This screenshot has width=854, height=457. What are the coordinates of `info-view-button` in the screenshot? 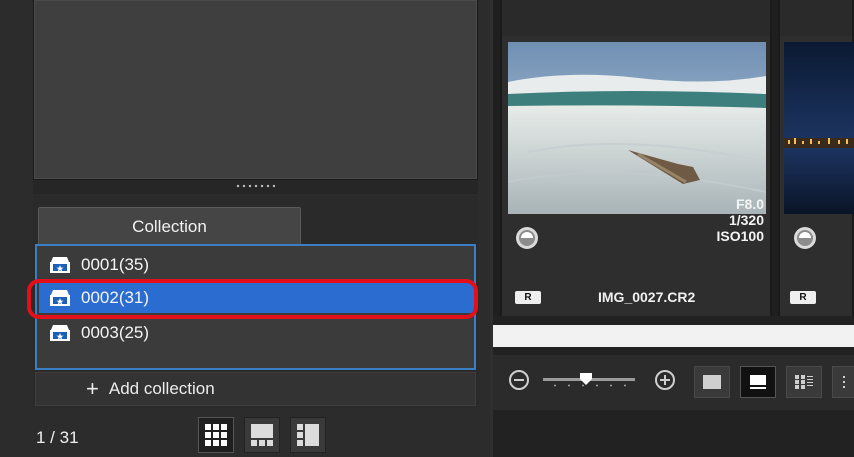 It's located at (758, 382).